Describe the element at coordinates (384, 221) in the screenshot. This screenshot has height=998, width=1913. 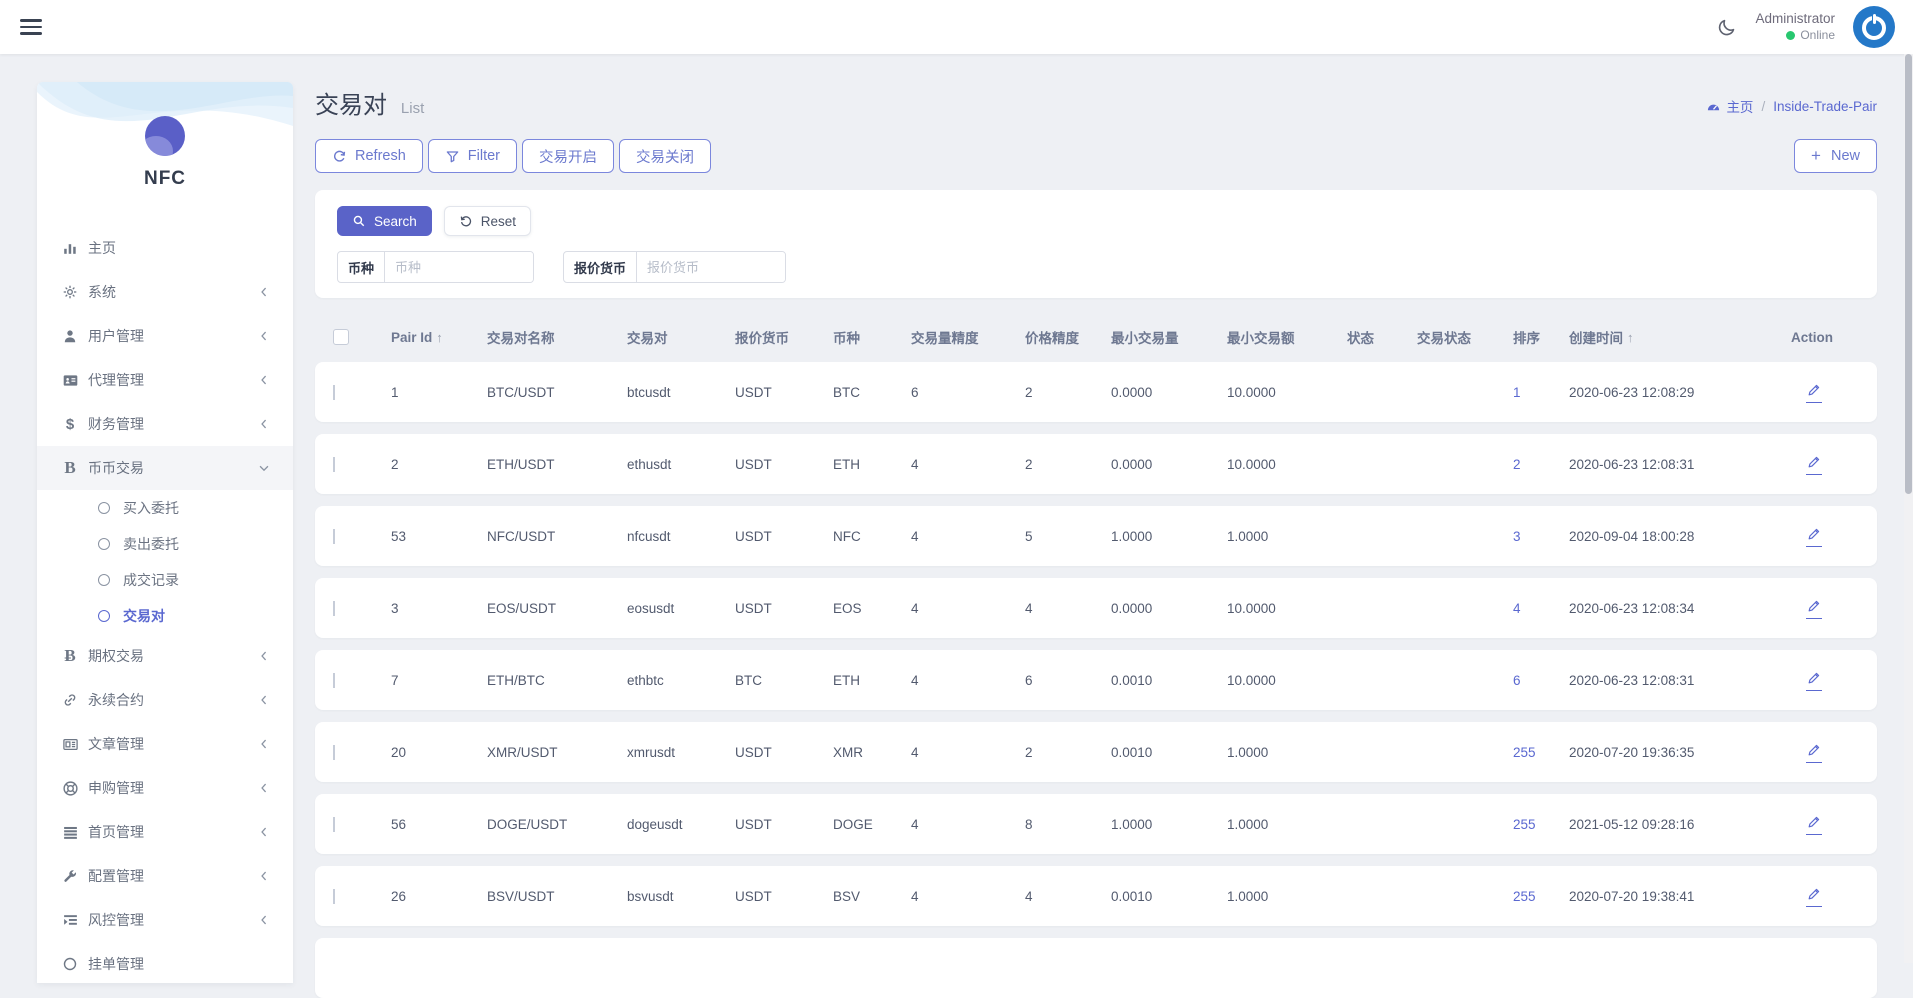
I see `search-button: Search` at that location.